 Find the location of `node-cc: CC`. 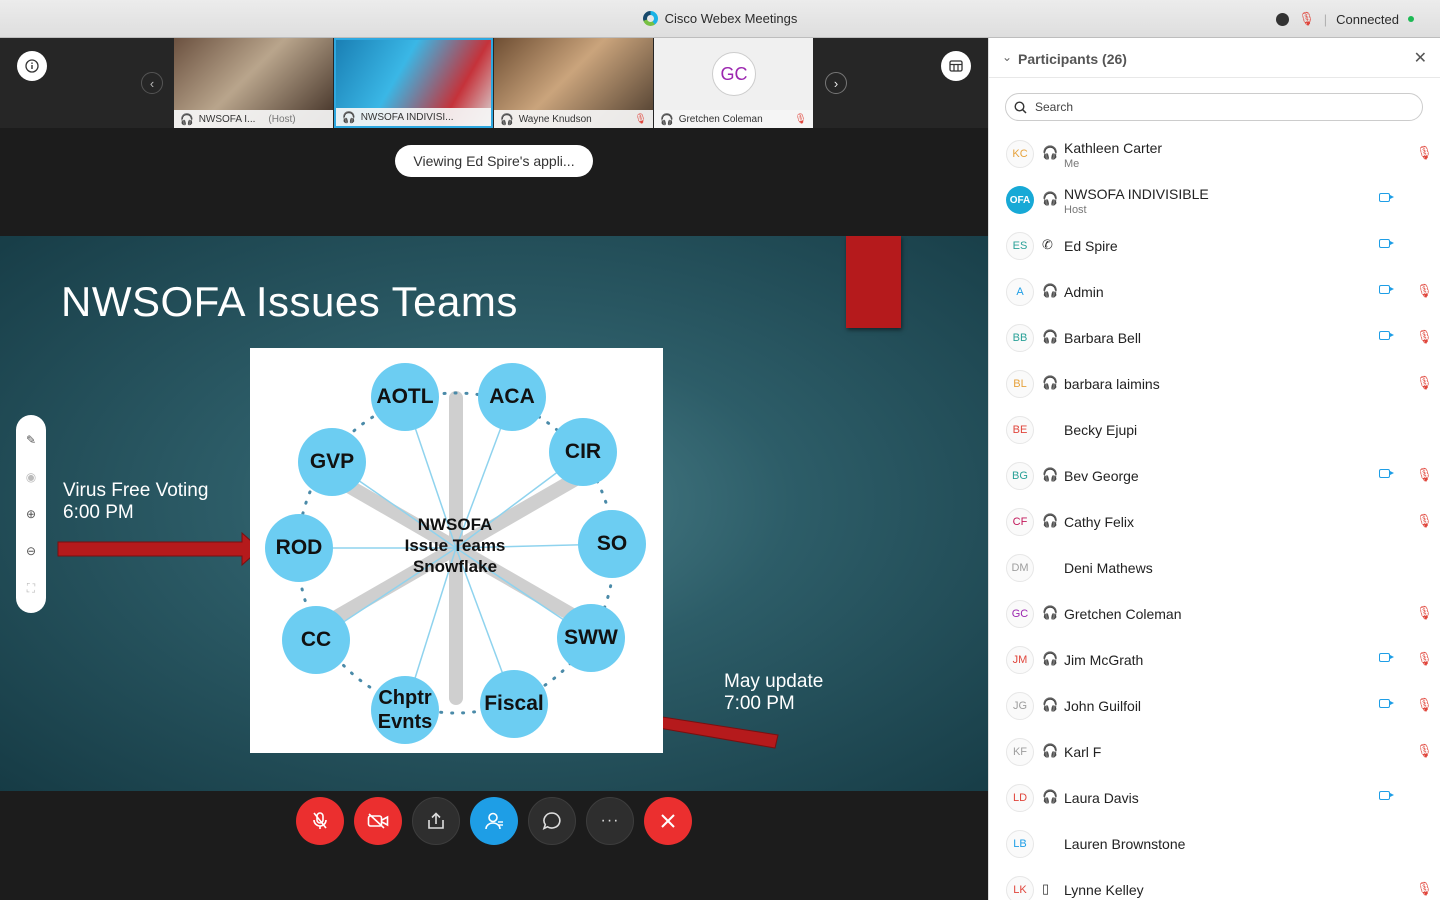

node-cc: CC is located at coordinates (316, 640).